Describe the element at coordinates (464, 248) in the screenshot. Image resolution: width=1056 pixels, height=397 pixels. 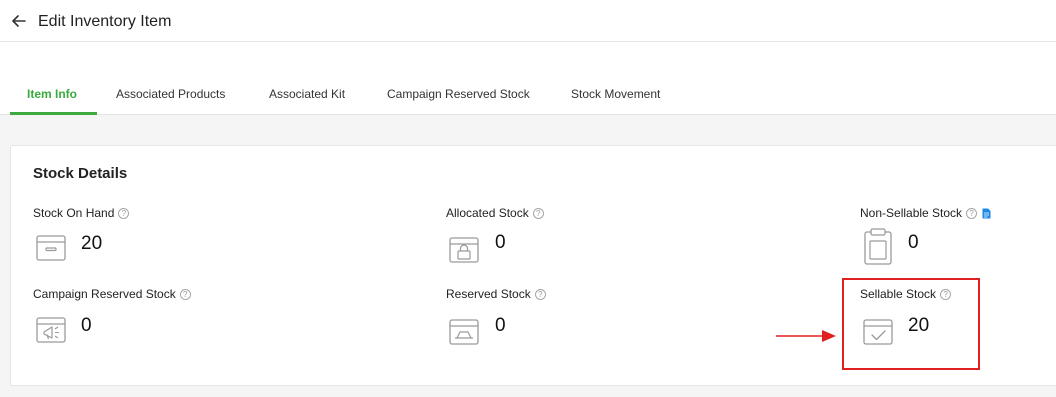
I see `lock-box-icon` at that location.